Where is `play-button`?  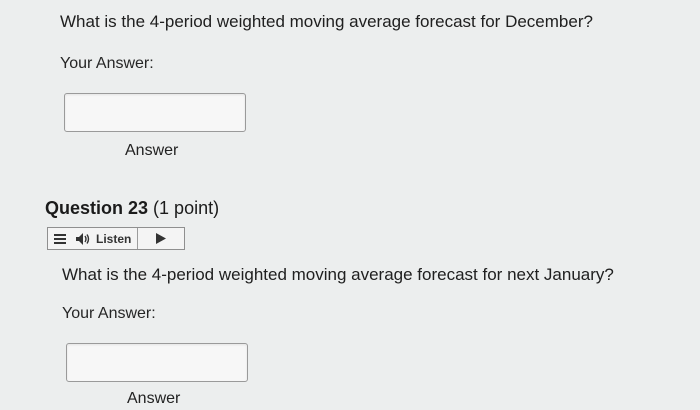
play-button is located at coordinates (161, 238).